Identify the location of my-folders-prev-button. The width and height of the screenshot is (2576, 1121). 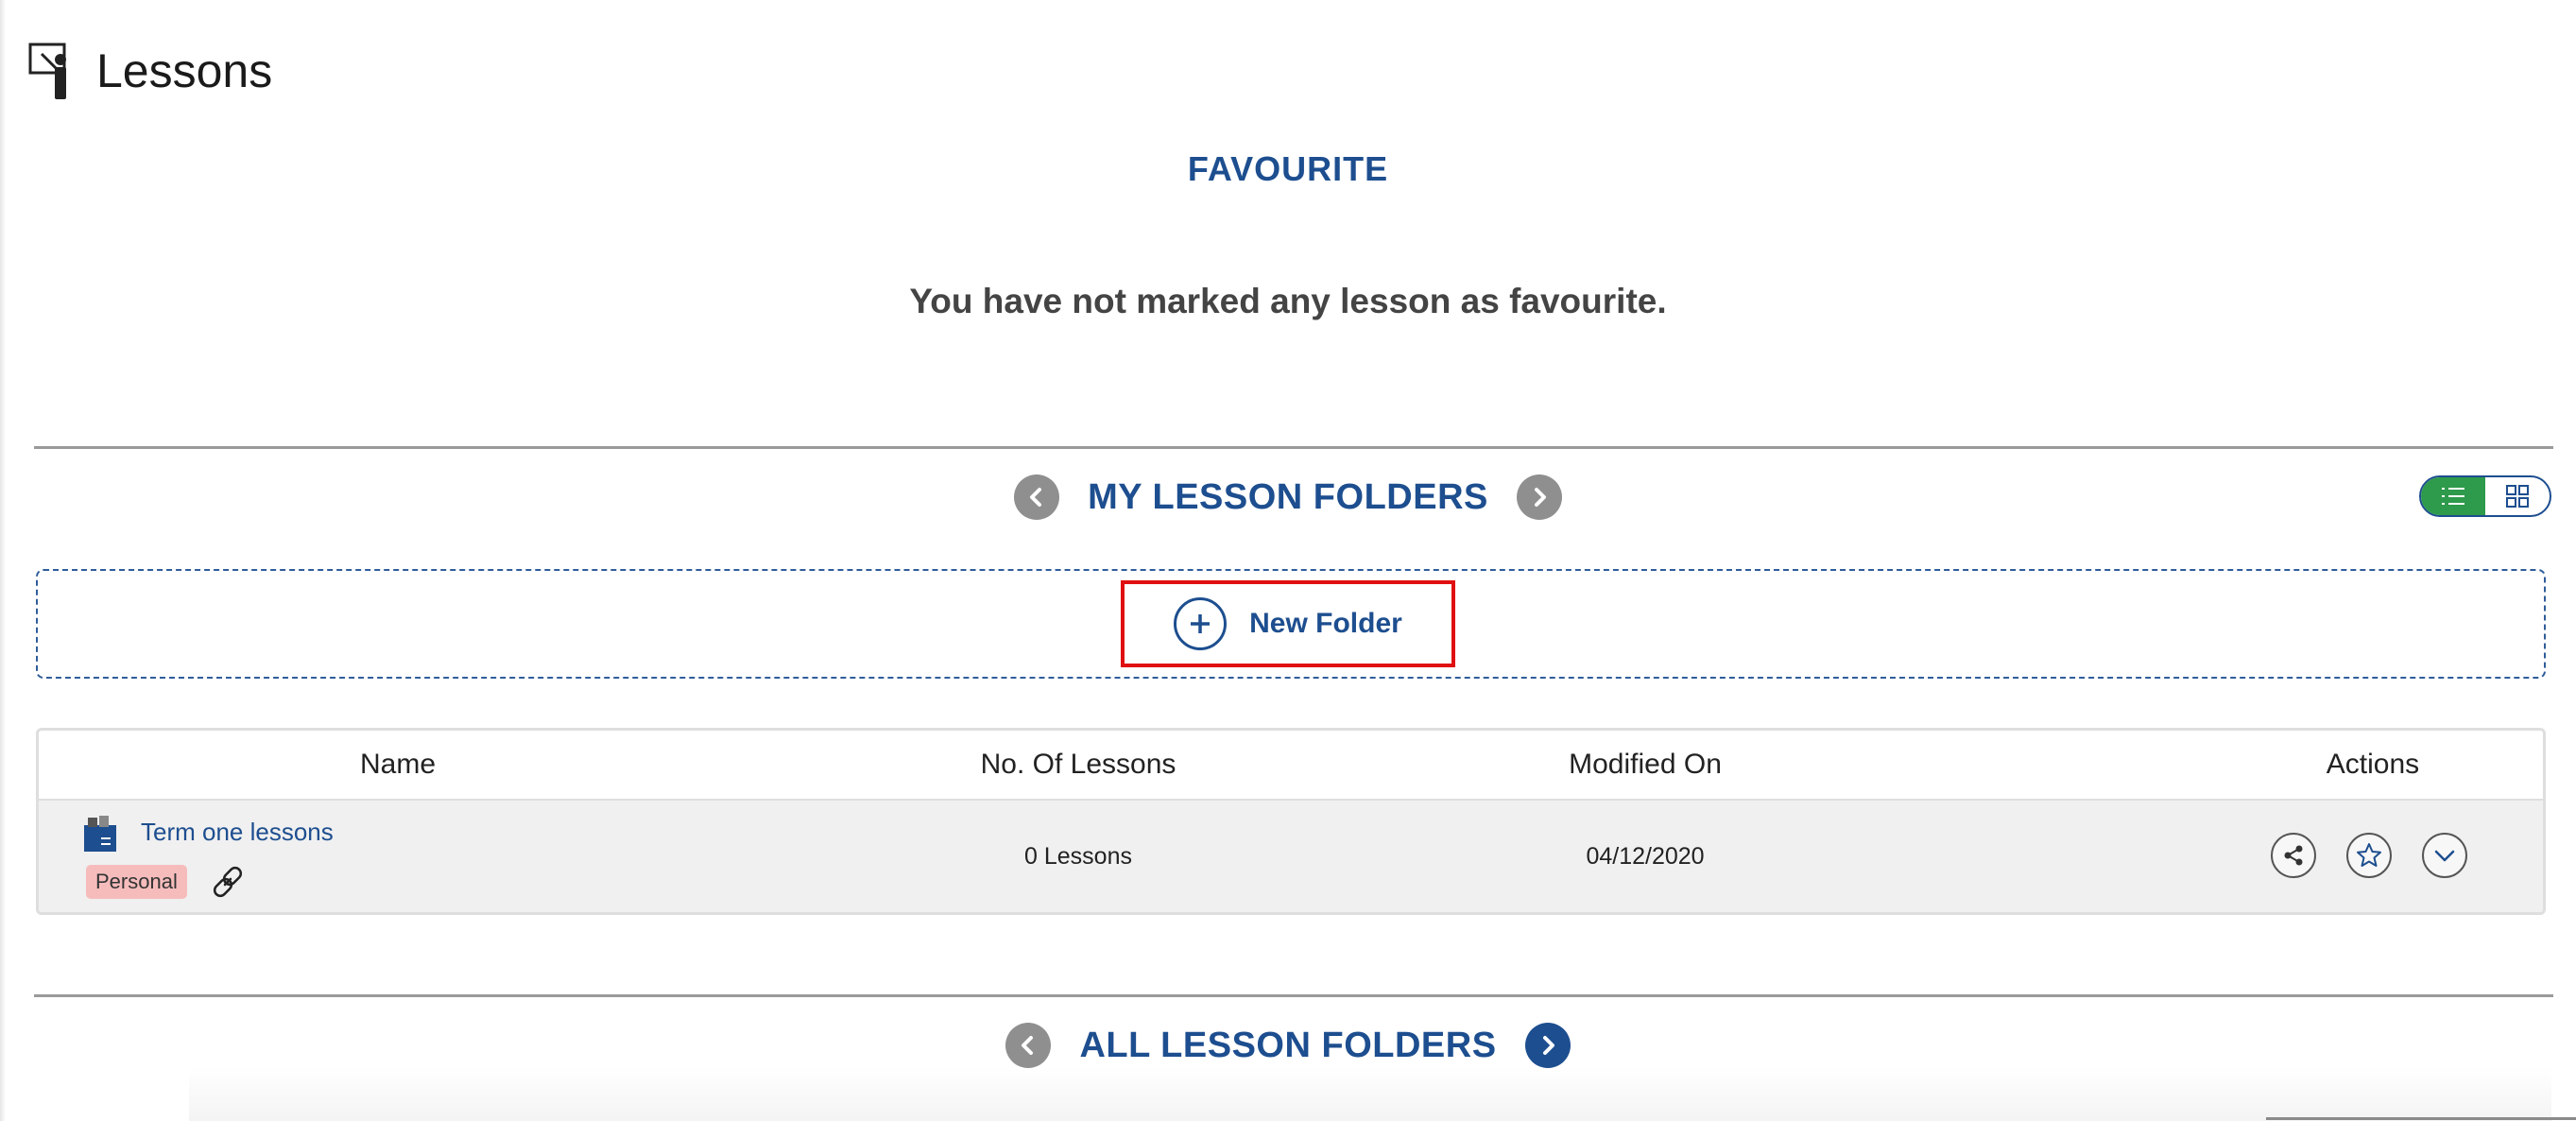
(1037, 497).